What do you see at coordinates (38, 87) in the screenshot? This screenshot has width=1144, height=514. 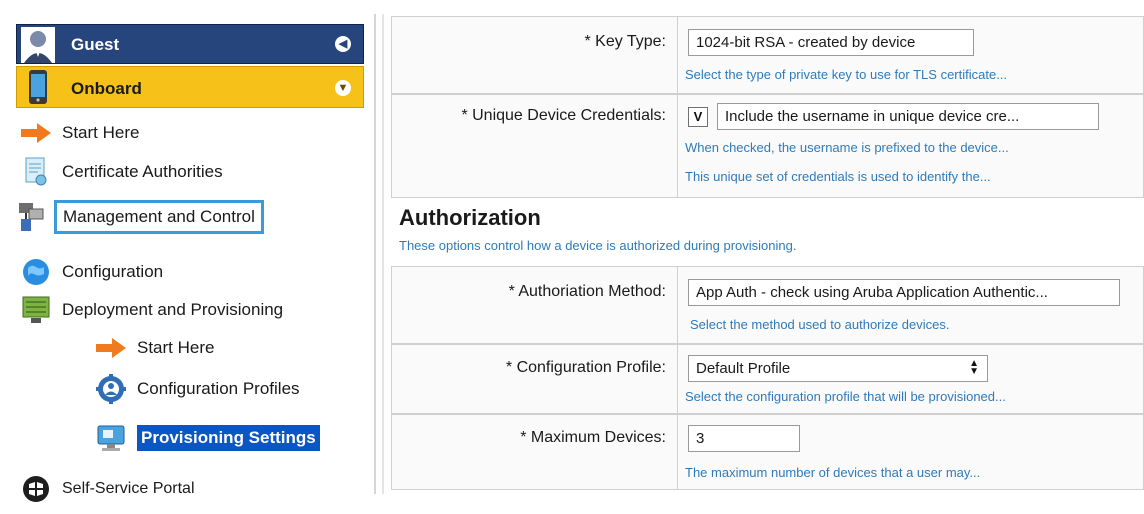 I see `onboard-device-icon` at bounding box center [38, 87].